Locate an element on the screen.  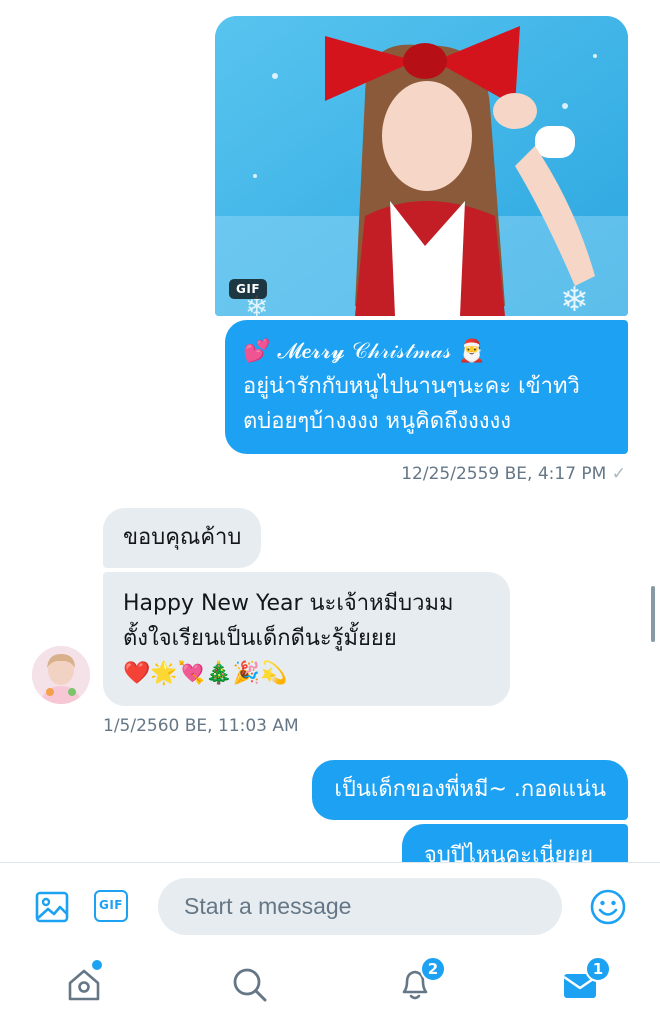
search-icon is located at coordinates (250, 985).